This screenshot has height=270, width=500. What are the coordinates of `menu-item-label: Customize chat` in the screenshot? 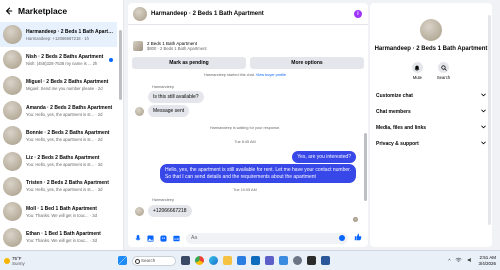 It's located at (394, 96).